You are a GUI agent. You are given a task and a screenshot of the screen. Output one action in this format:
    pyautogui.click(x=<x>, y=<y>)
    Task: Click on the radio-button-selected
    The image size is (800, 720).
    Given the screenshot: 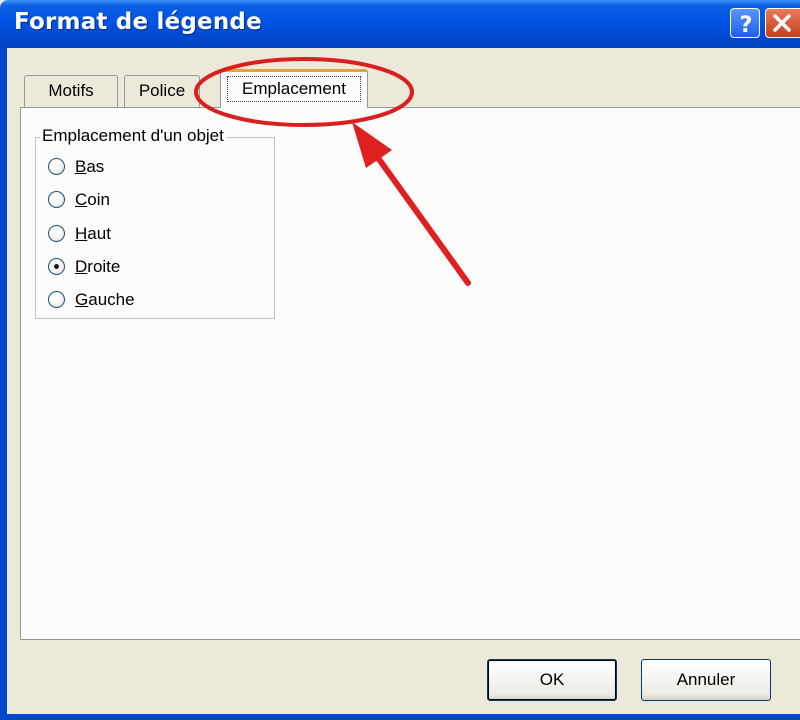 What is the action you would take?
    pyautogui.click(x=56, y=266)
    